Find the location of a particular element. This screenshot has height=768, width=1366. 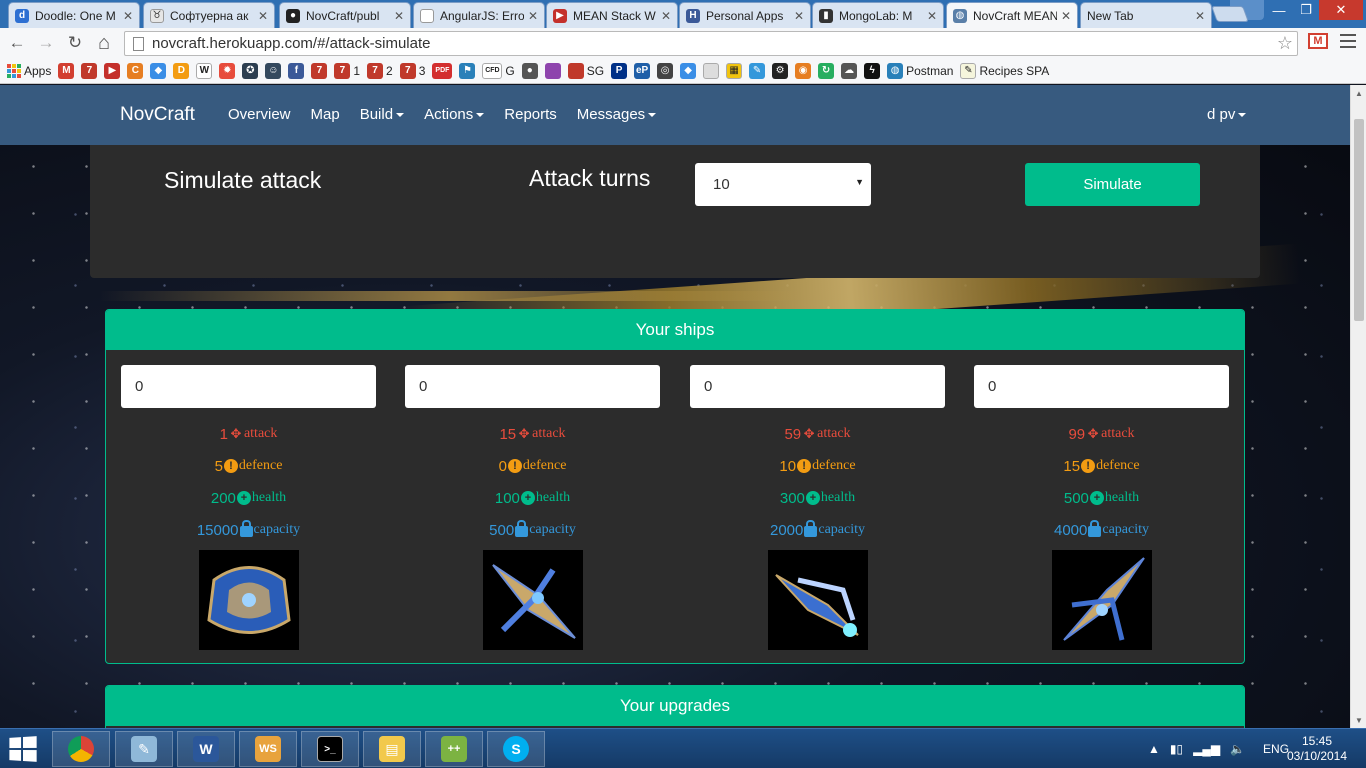

browser-tab: H Personal Apps ✕ is located at coordinates (745, 15).